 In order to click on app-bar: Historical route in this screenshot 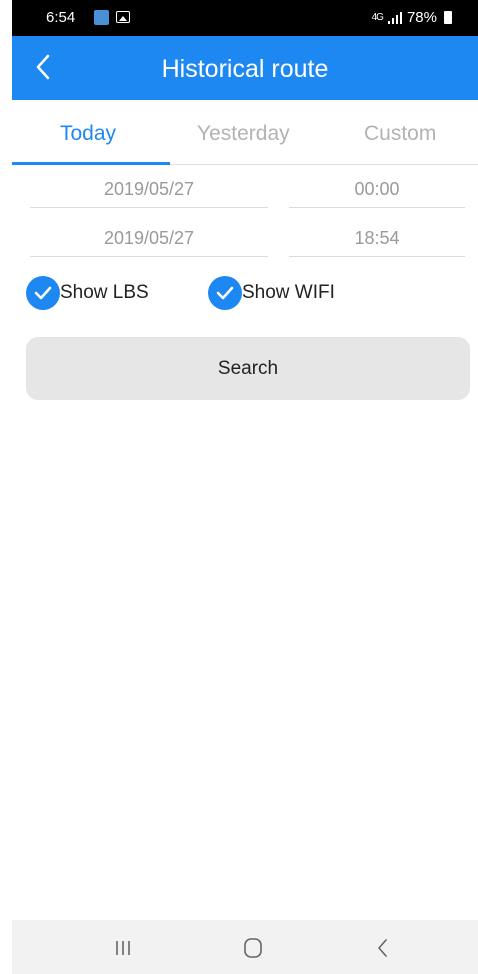, I will do `click(245, 68)`.